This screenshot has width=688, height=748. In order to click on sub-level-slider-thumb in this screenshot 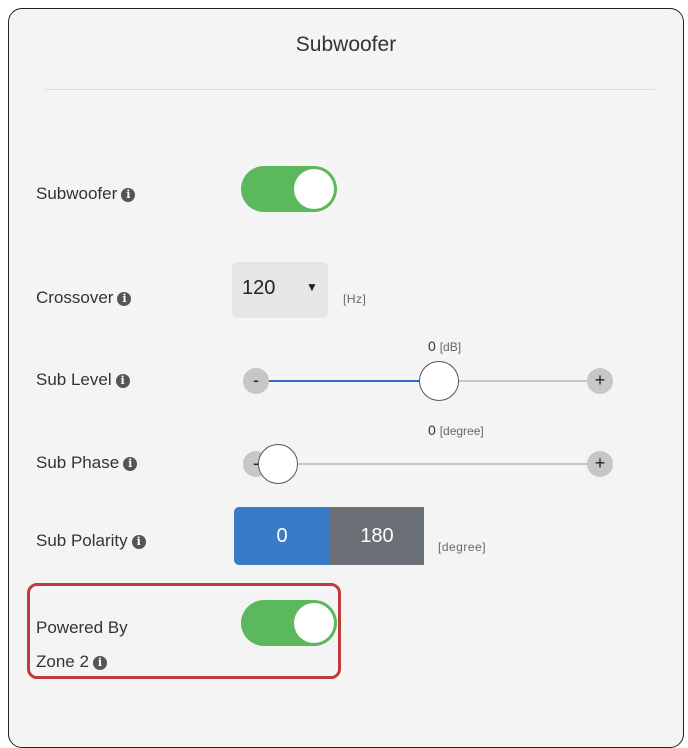, I will do `click(439, 381)`.